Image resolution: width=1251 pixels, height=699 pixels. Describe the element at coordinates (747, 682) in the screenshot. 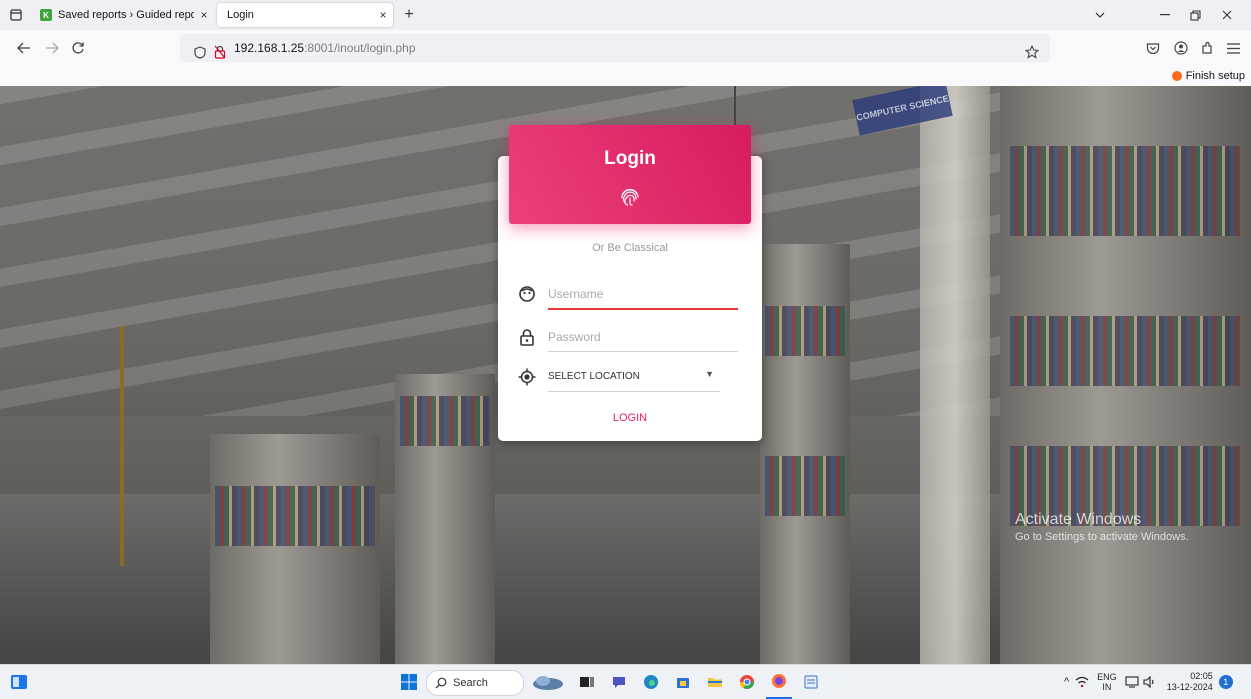

I see `chrome-browser-icon` at that location.